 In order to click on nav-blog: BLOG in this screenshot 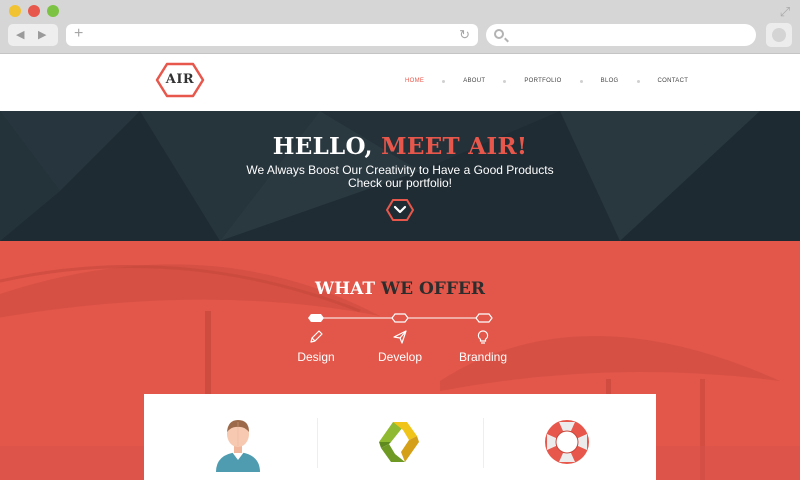, I will do `click(610, 81)`.